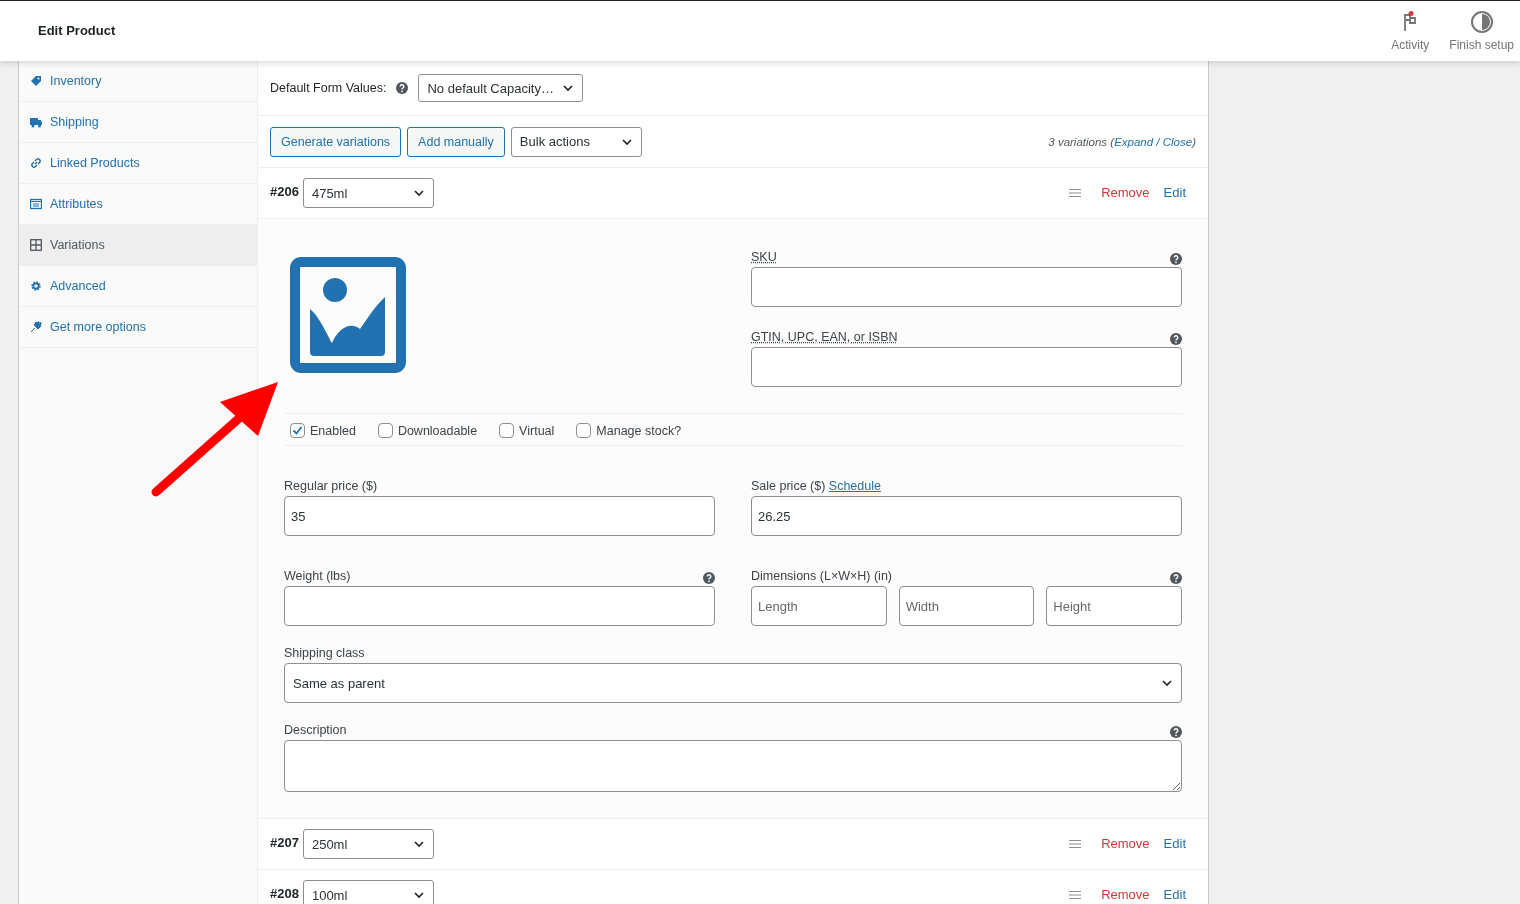 This screenshot has height=904, width=1520. I want to click on sidebar-tab: Linked Products, so click(138, 163).